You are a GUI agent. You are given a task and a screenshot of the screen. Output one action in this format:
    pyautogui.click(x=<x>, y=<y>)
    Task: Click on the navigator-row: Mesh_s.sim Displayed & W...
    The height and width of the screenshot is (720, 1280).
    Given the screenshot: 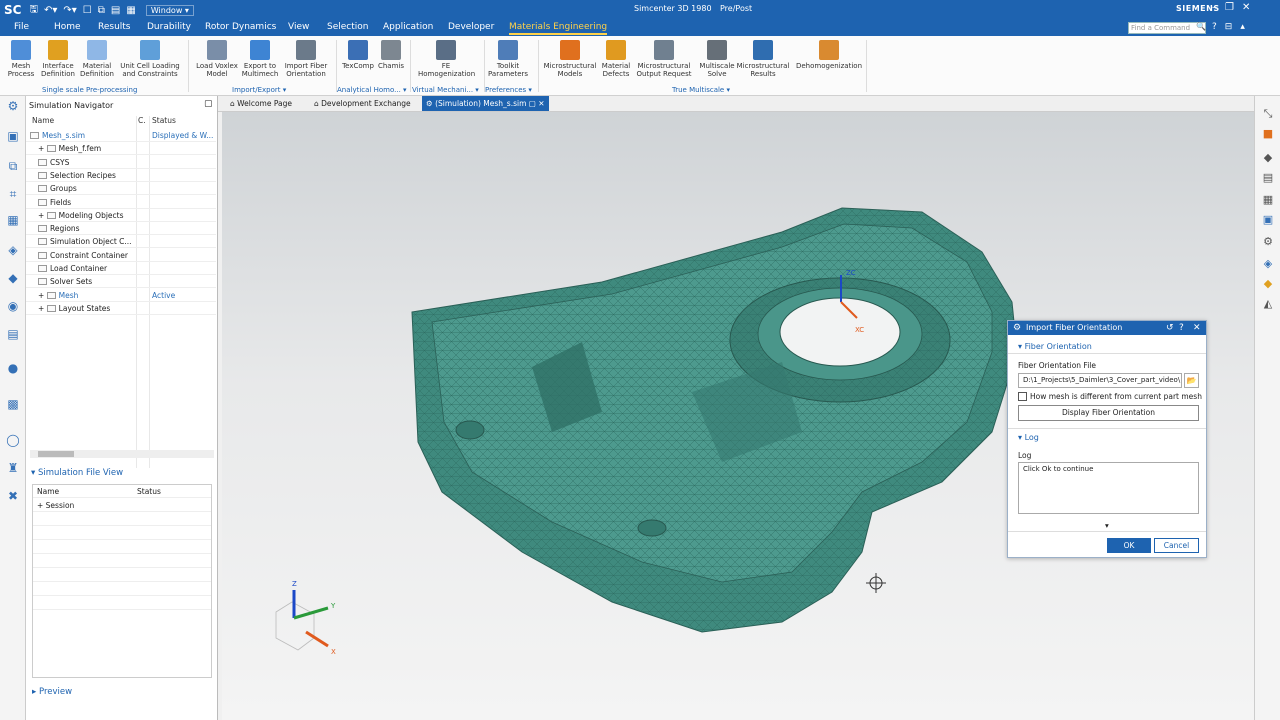 What is the action you would take?
    pyautogui.click(x=121, y=135)
    